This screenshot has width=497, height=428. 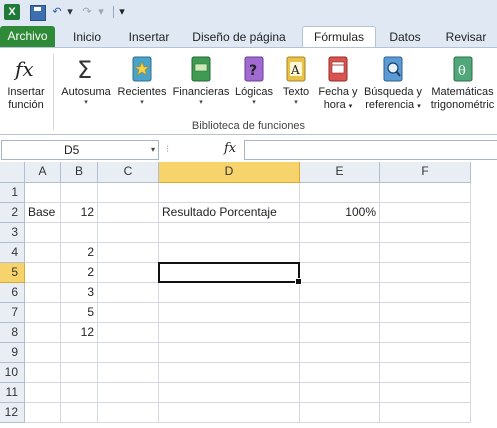 I want to click on math-trig-button: θ Matemáticas trigonométric, so click(x=462, y=85).